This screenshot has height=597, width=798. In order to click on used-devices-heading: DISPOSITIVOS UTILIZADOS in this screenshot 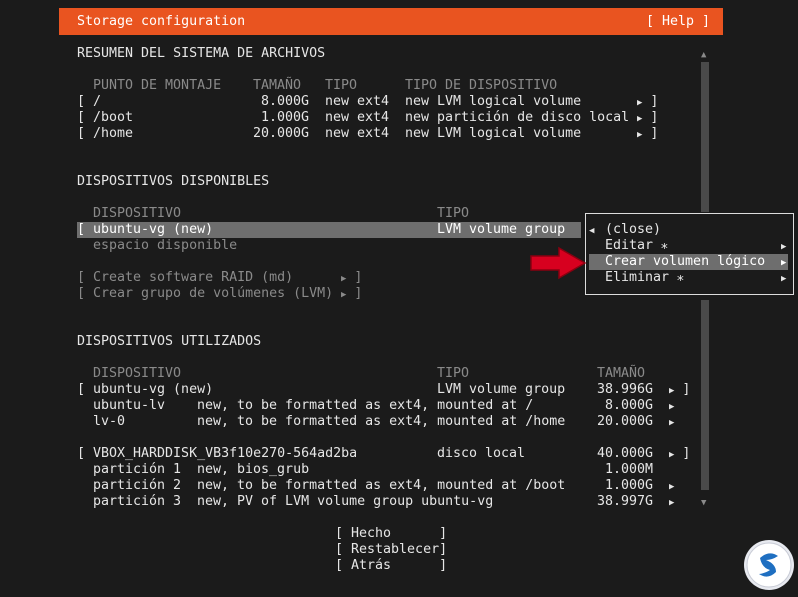, I will do `click(169, 341)`.